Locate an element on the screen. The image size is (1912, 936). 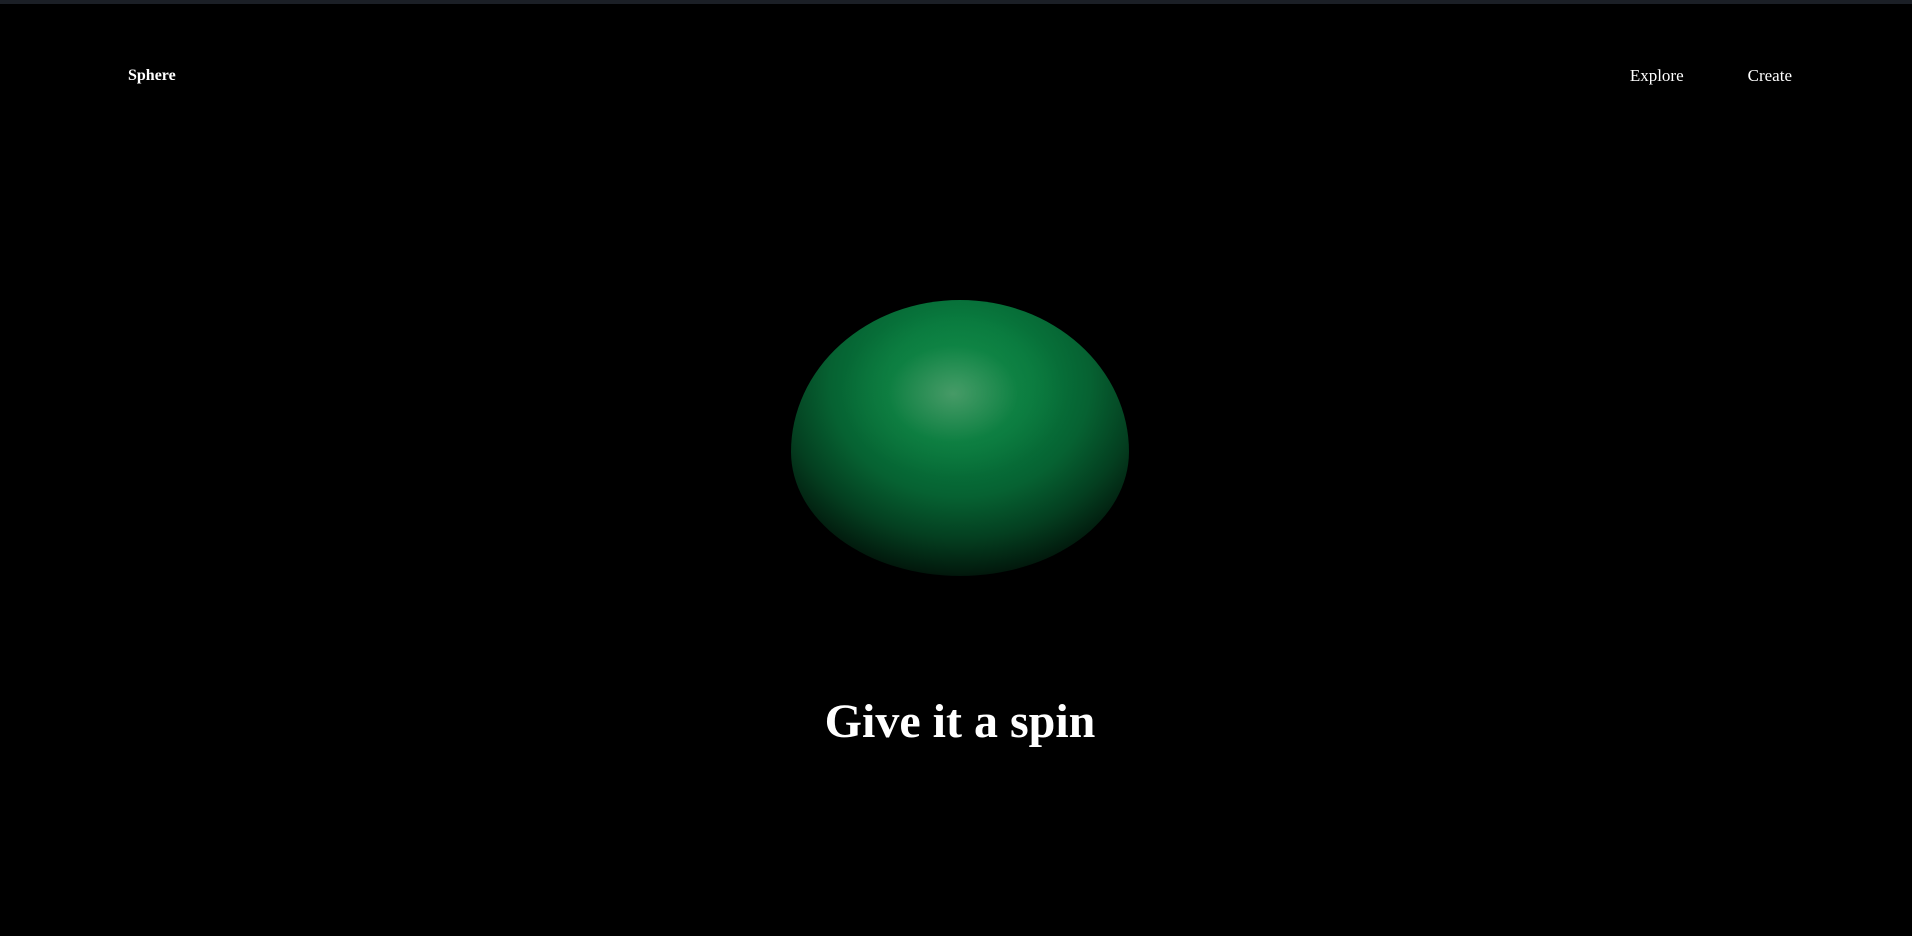
nav-link-explore: Explore is located at coordinates (1657, 76).